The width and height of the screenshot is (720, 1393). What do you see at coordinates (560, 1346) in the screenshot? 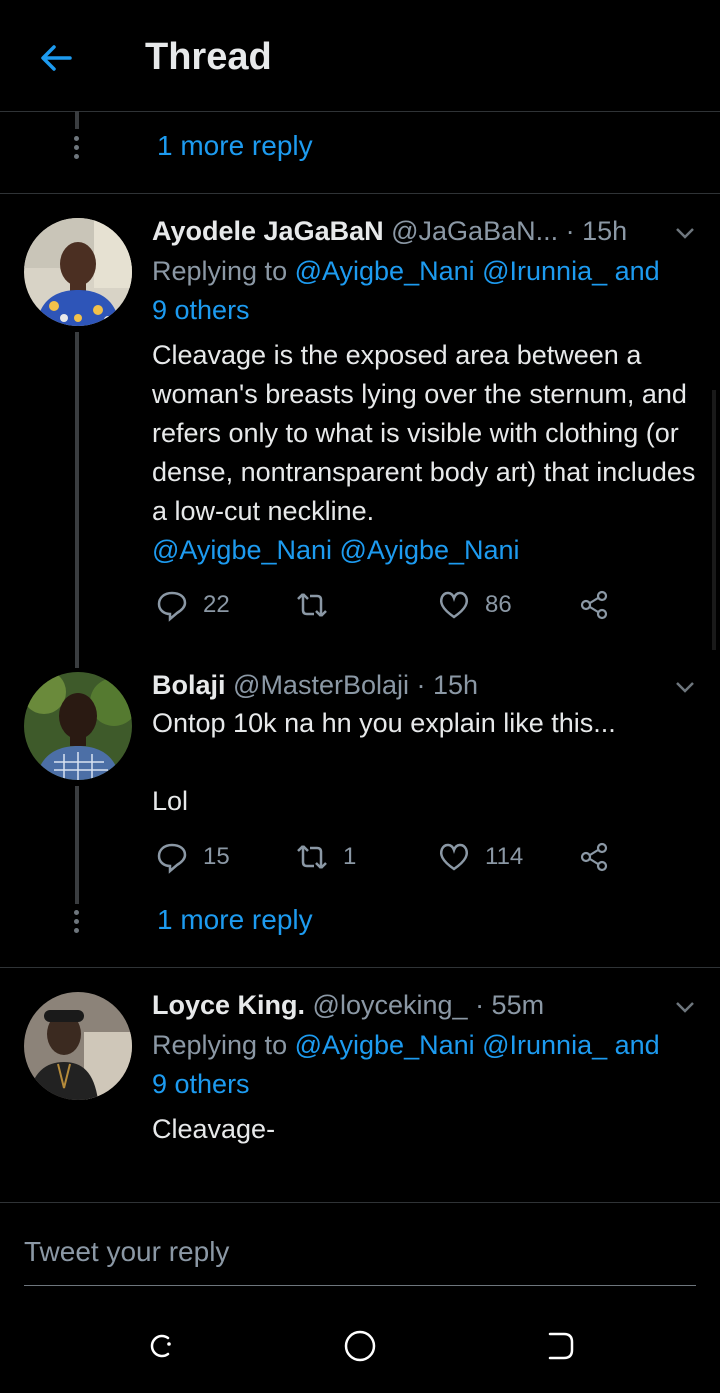
I see `back-icon` at bounding box center [560, 1346].